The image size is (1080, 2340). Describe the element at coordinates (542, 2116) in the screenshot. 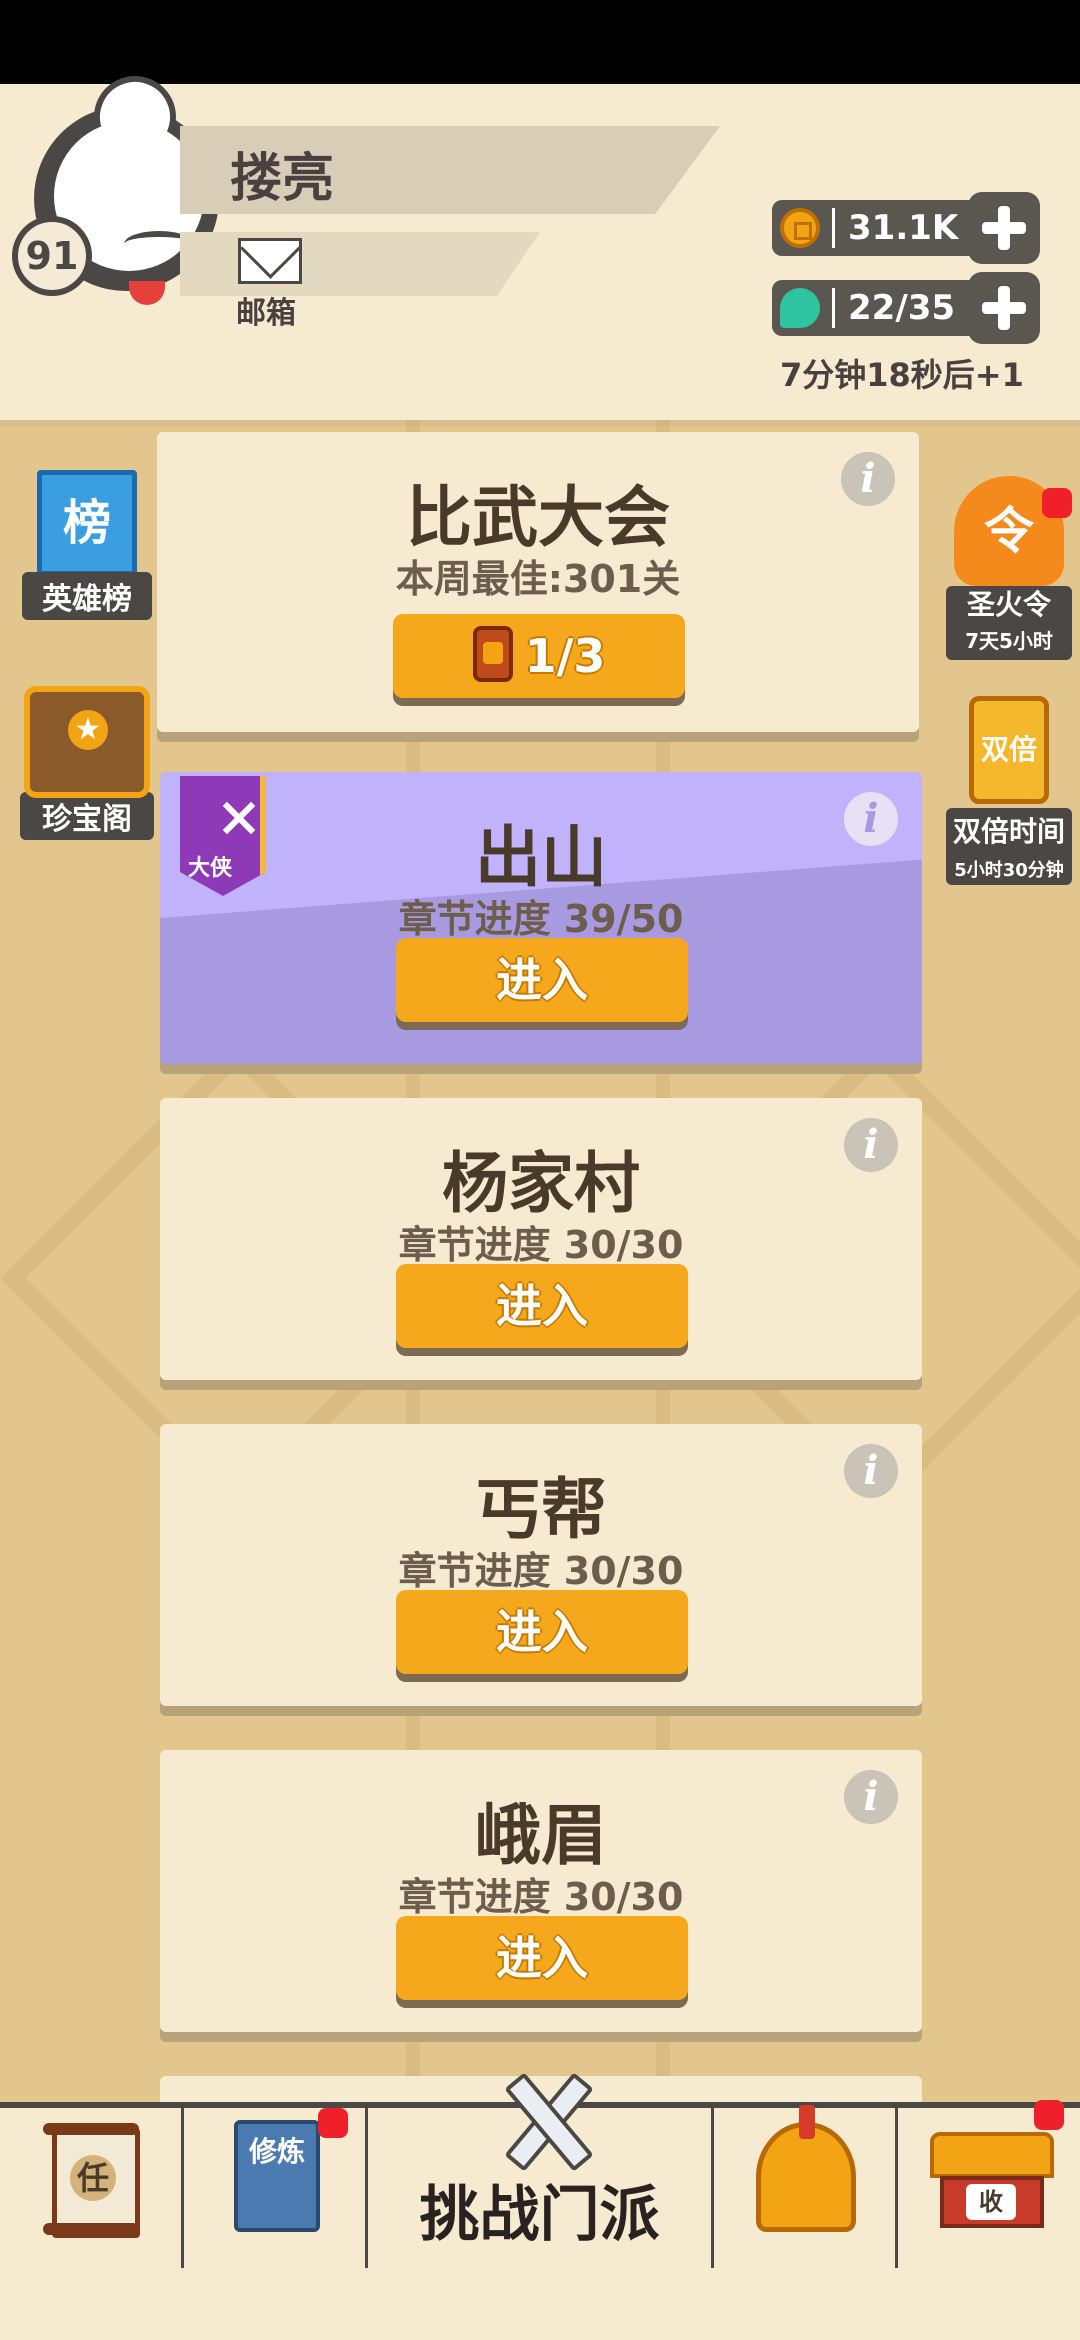

I see `crossed-swords-icon` at that location.